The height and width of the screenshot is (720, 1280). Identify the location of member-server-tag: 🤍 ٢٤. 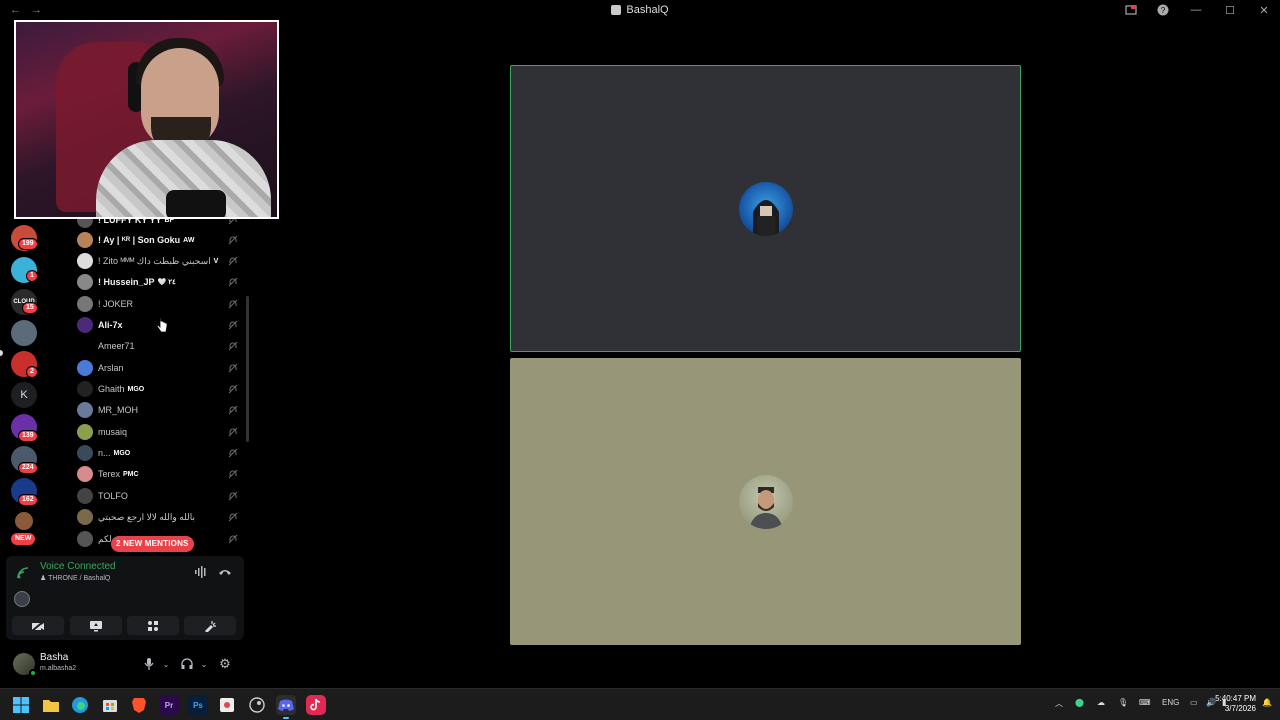
(167, 282).